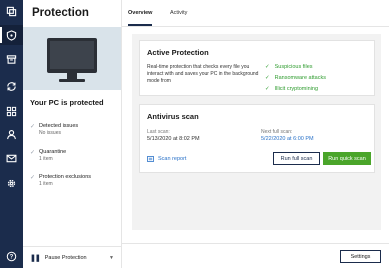 The height and width of the screenshot is (268, 389). Describe the element at coordinates (11, 111) in the screenshot. I see `grid-icon` at that location.